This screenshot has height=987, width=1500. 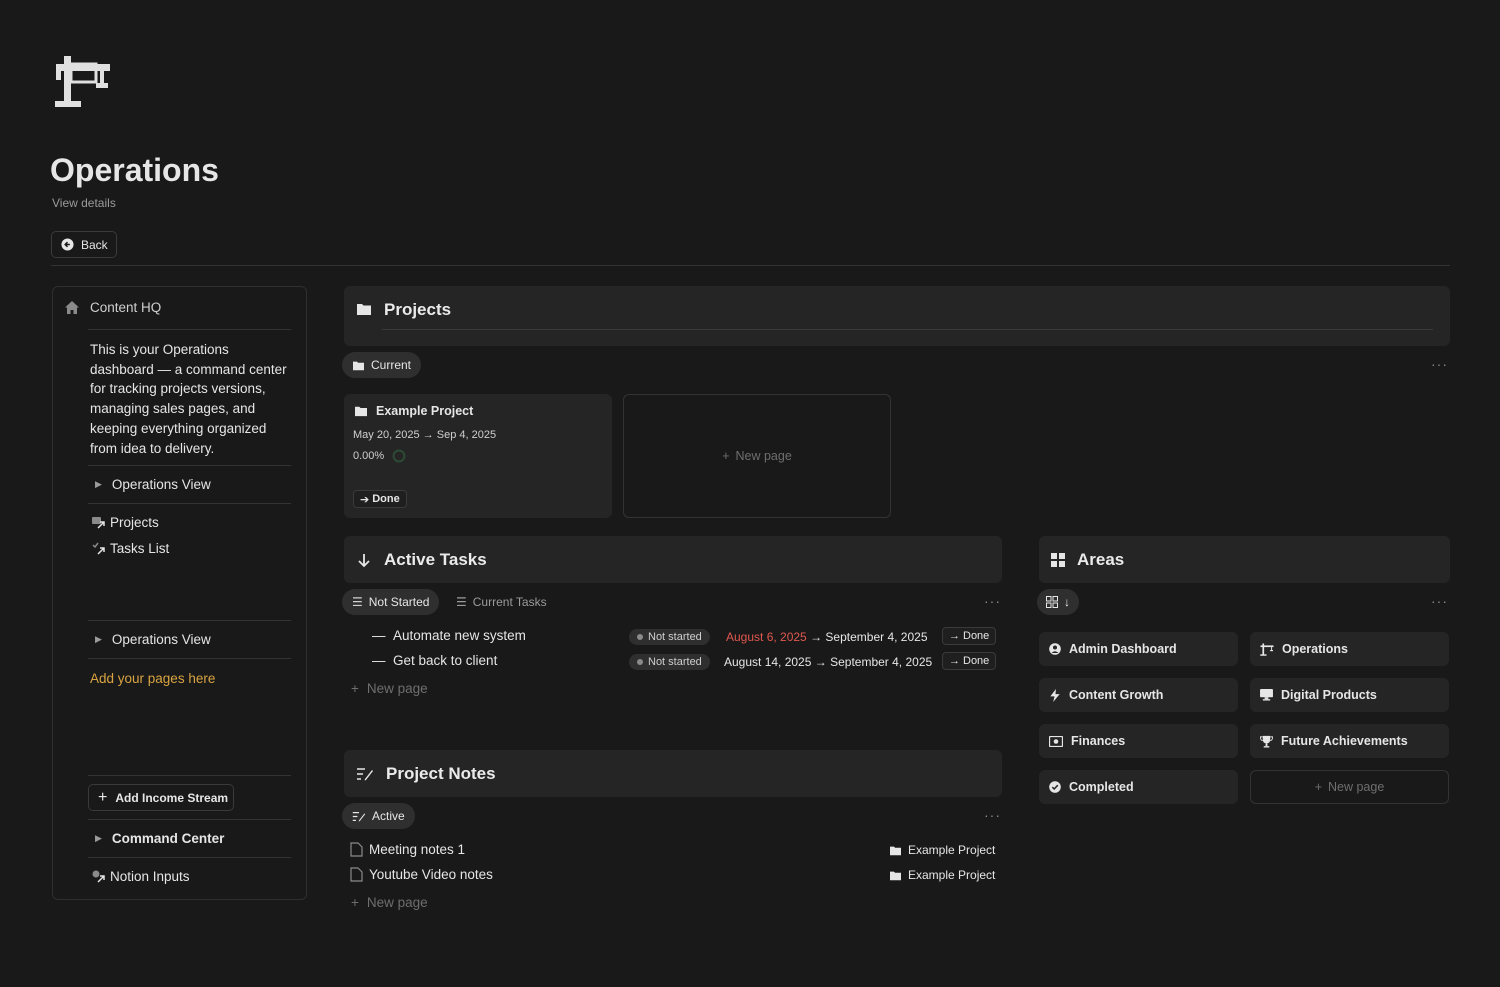 What do you see at coordinates (356, 874) in the screenshot?
I see `page-icon` at bounding box center [356, 874].